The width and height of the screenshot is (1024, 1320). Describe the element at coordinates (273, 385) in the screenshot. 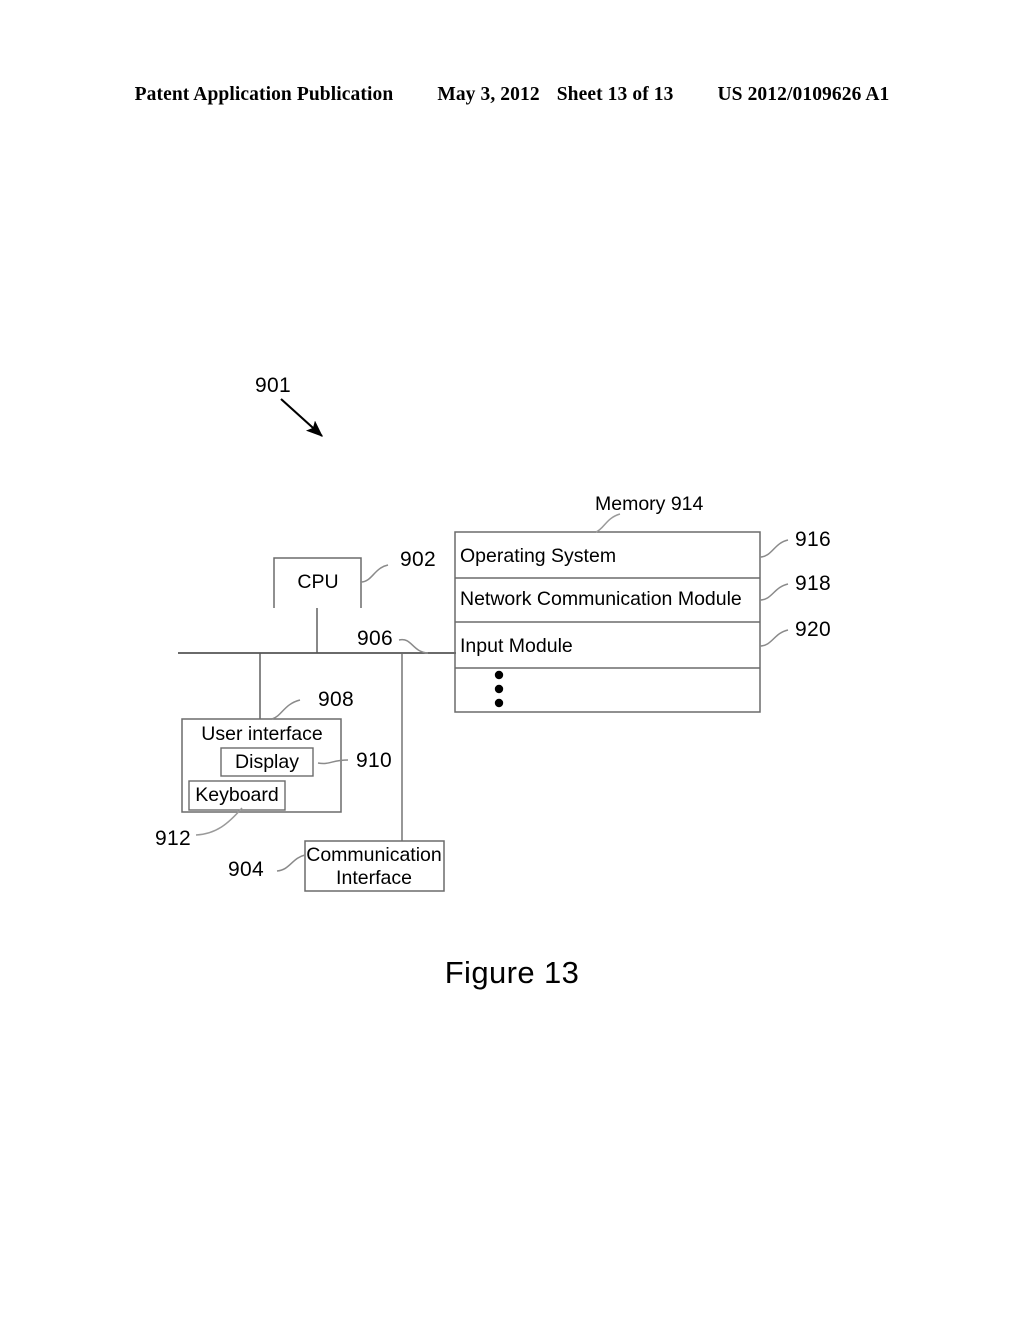

I see `ref-901: 901` at that location.